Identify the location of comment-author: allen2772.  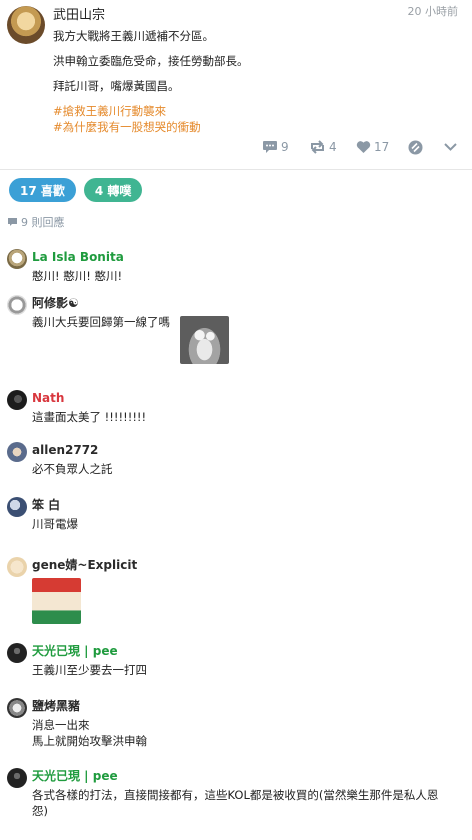
(252, 450).